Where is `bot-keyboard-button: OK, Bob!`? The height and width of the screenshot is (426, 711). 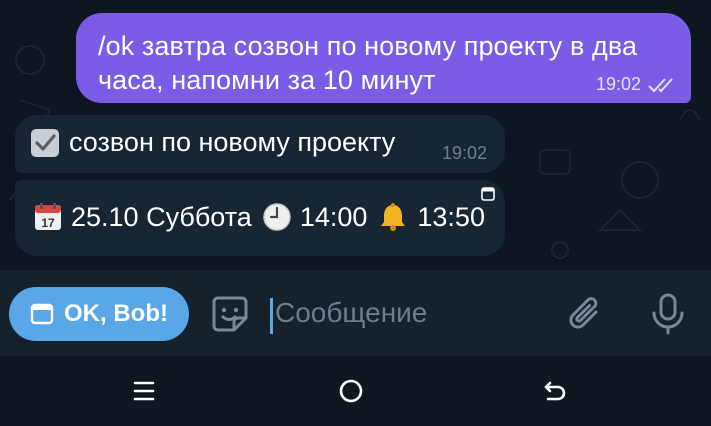 bot-keyboard-button: OK, Bob! is located at coordinates (99, 314).